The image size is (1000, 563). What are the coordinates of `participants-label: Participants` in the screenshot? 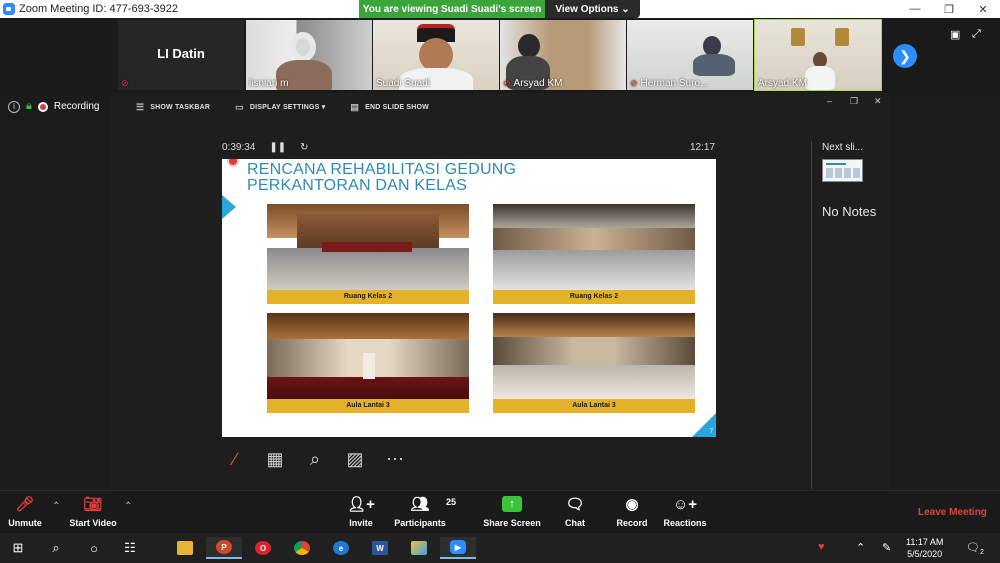 It's located at (420, 523).